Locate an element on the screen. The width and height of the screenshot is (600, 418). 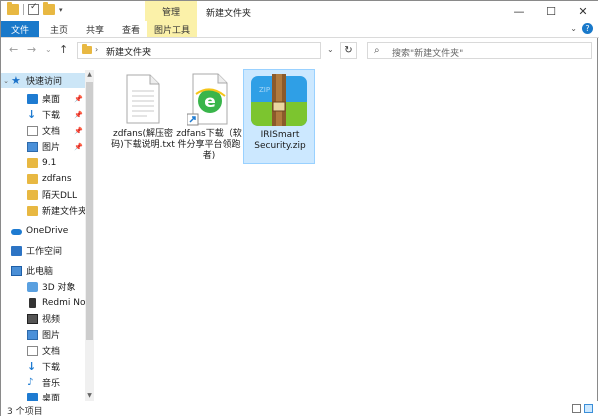
navigation-bar: ← → ⌄ ↑ › 新建文件夹 › ⌄ ↻ ⌕ 搜索"新建文件夹" is located at coordinates (300, 51).